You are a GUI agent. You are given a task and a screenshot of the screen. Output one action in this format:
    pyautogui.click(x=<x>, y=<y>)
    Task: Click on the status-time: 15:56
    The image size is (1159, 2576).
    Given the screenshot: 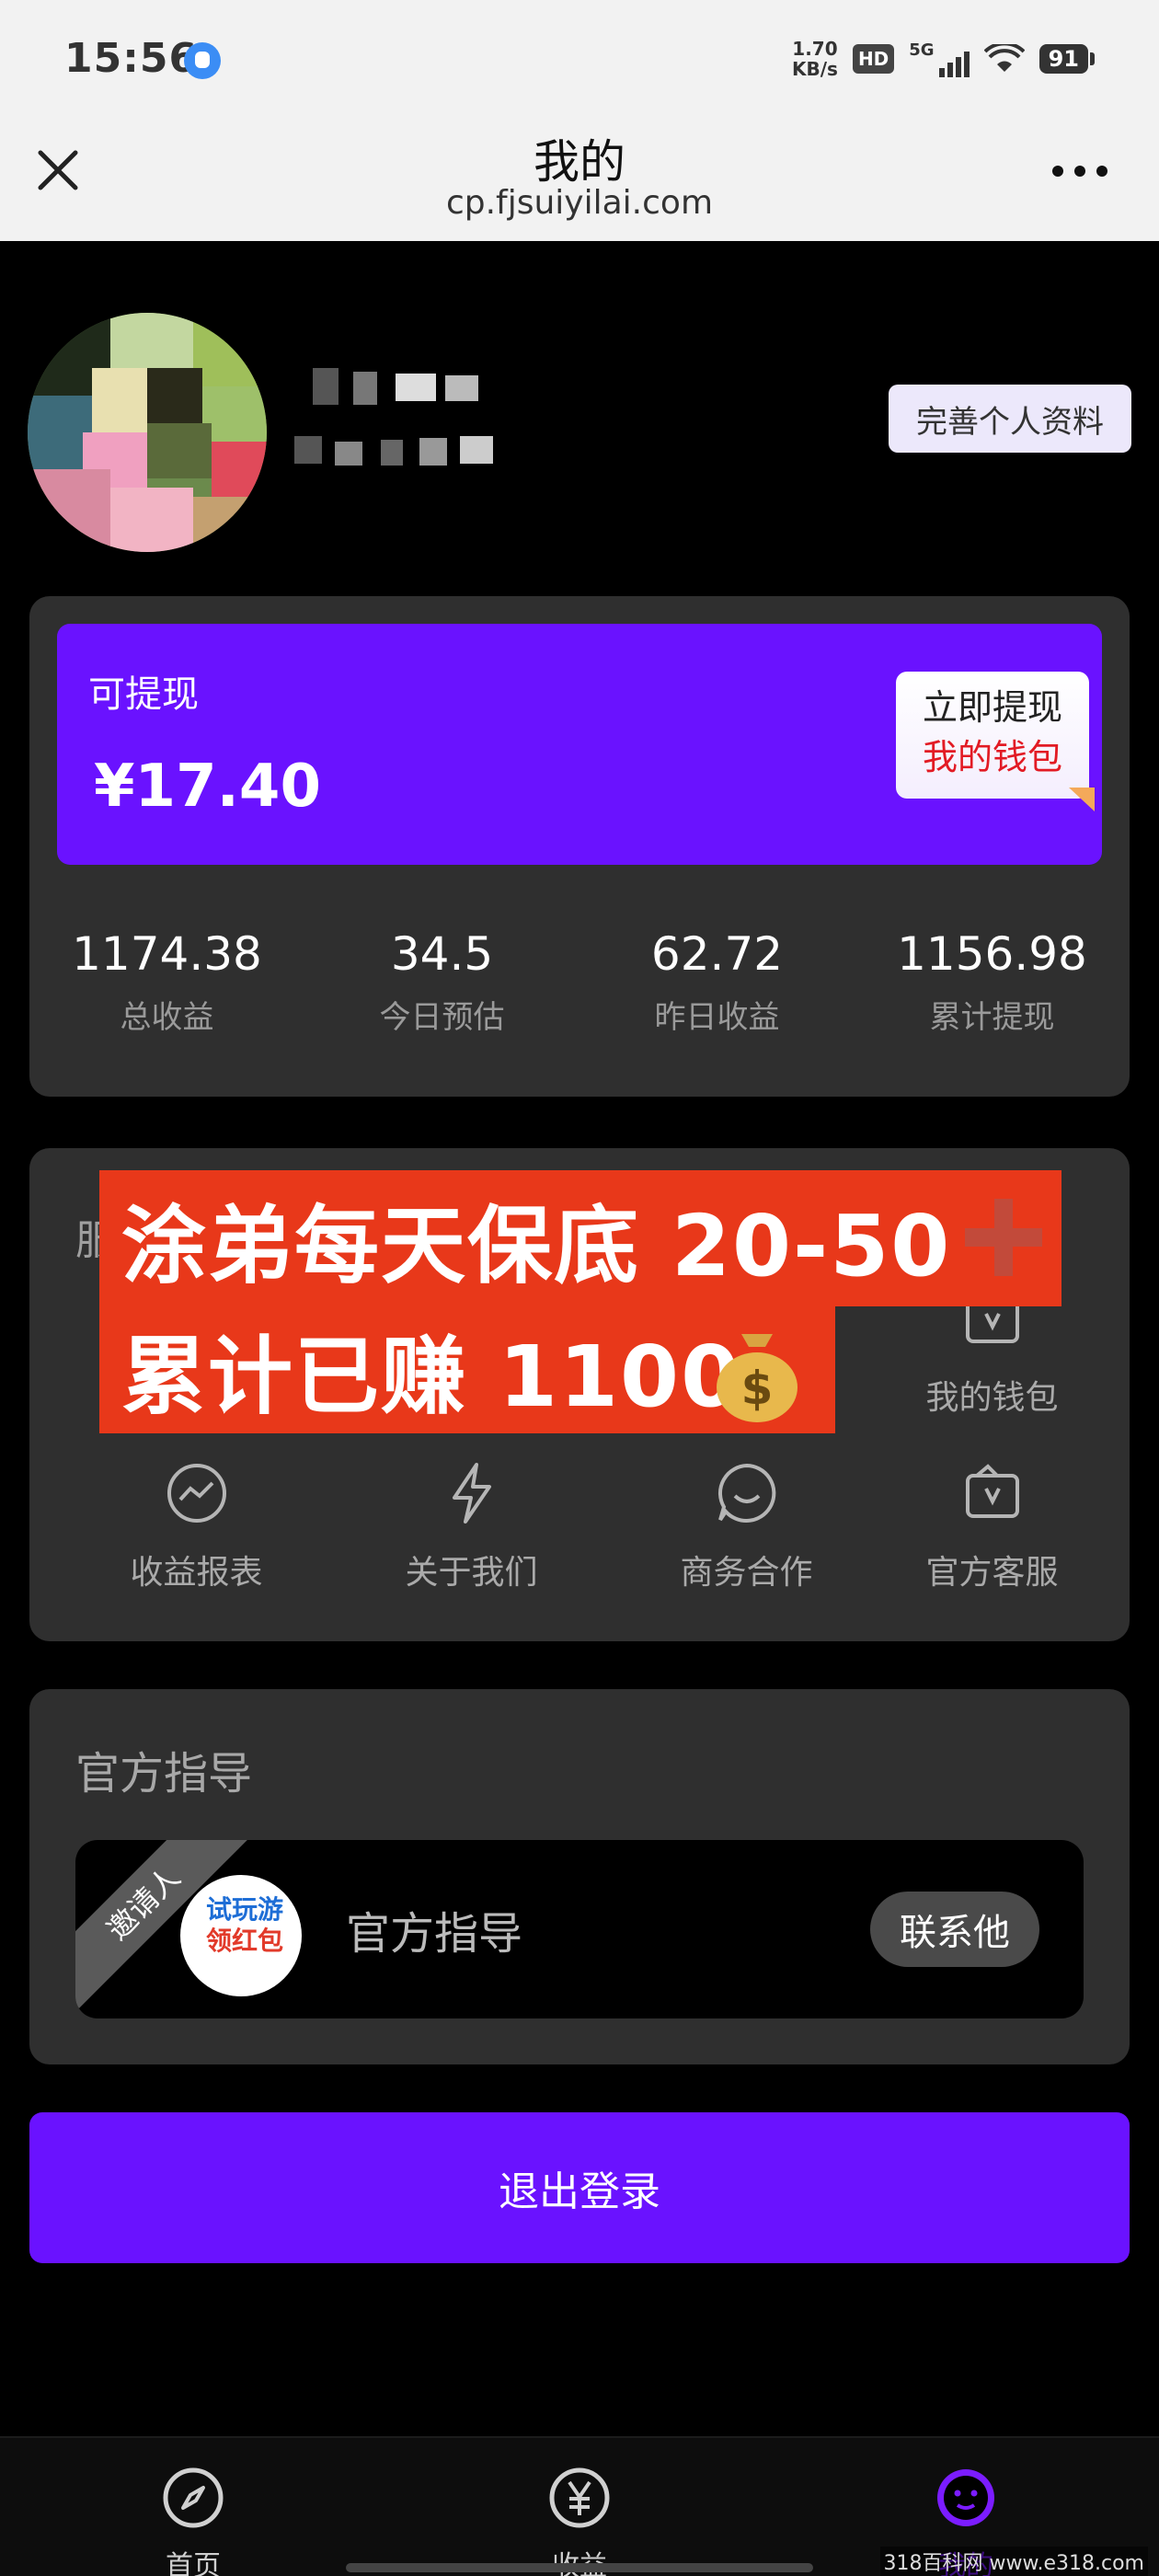 What is the action you would take?
    pyautogui.click(x=131, y=58)
    